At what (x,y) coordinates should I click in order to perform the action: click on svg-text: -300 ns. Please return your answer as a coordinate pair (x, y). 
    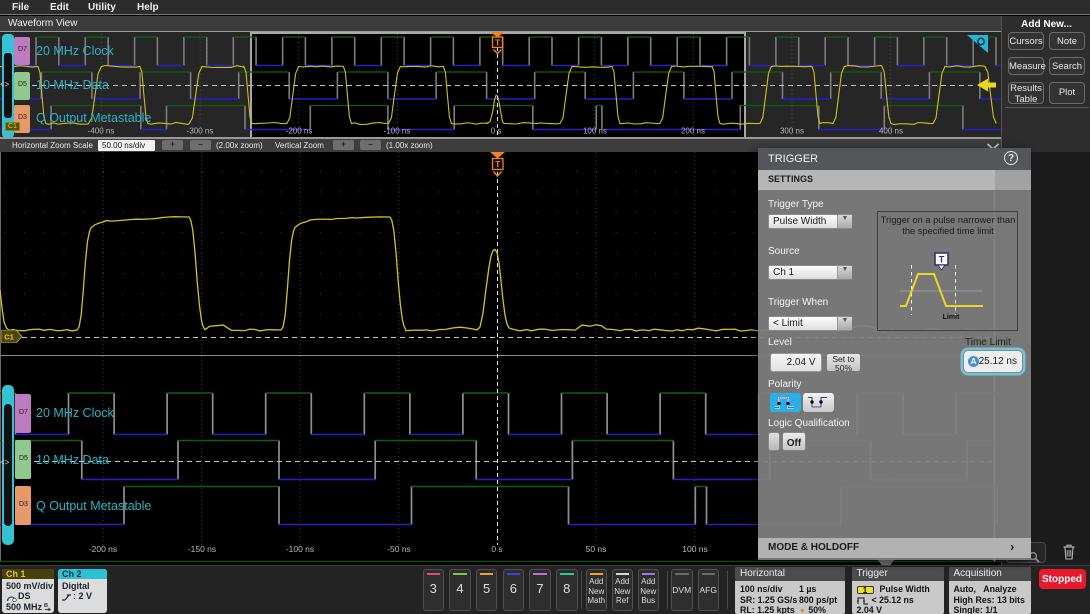
    Looking at the image, I should click on (200, 131).